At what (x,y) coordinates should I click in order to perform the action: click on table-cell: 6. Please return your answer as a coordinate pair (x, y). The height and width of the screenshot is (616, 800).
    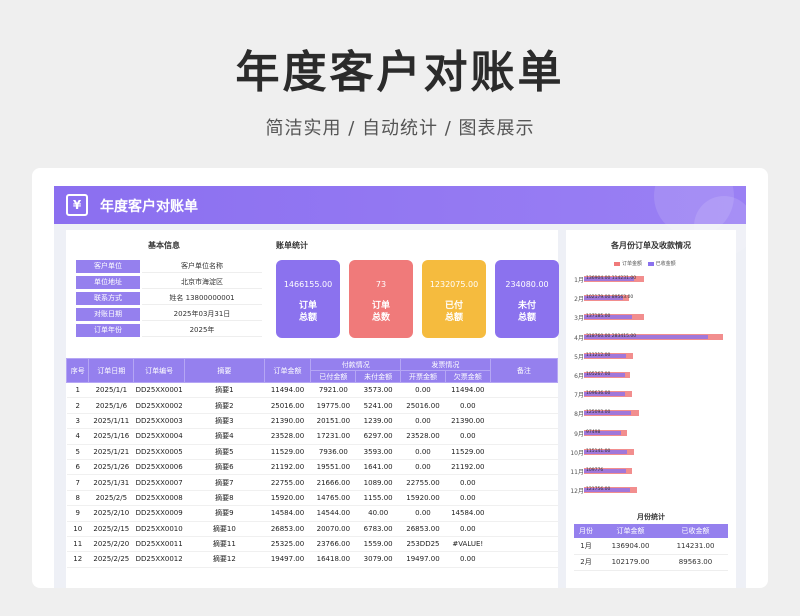
    Looking at the image, I should click on (77, 467).